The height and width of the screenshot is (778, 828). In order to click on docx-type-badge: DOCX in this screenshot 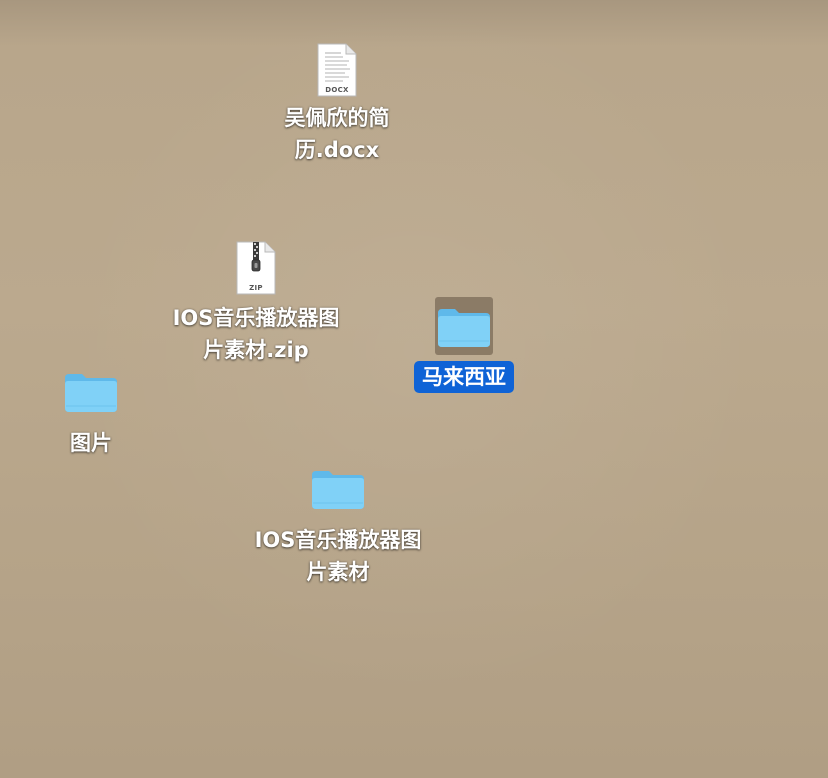, I will do `click(337, 90)`.